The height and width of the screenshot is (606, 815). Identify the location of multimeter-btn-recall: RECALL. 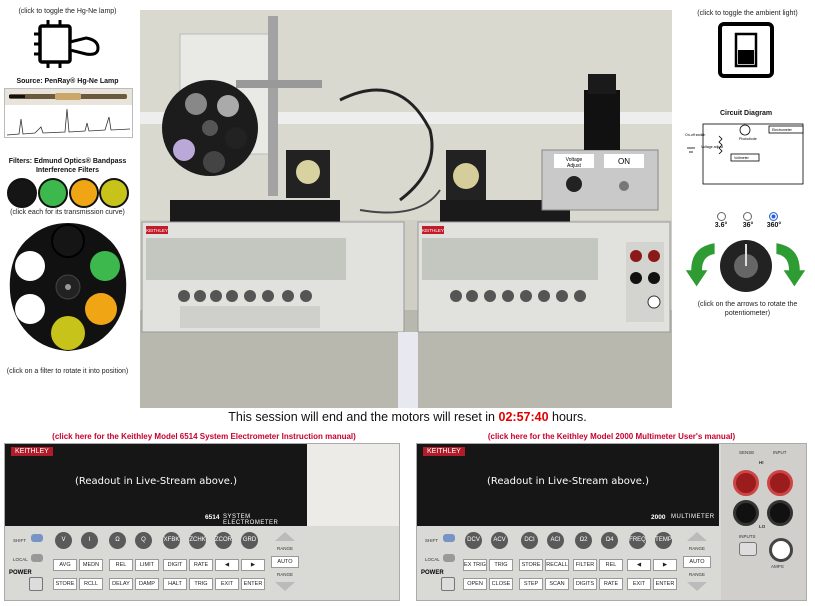
(557, 565).